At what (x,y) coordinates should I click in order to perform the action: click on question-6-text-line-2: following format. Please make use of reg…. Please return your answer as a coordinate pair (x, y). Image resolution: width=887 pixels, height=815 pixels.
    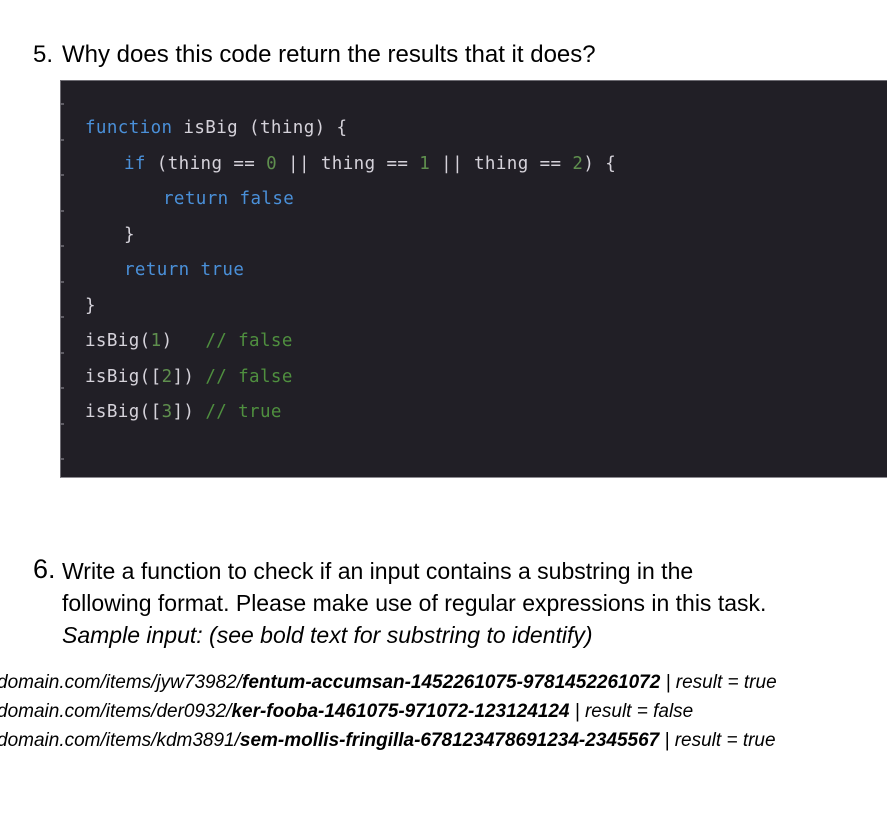
    Looking at the image, I should click on (414, 603).